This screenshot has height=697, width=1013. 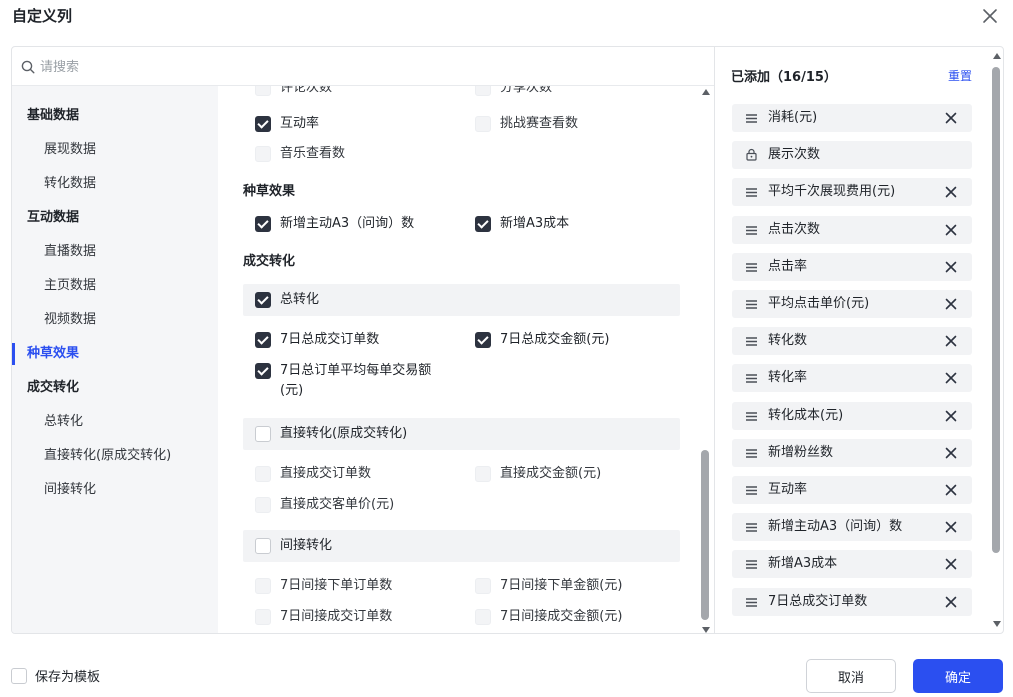 What do you see at coordinates (852, 527) in the screenshot?
I see `added-column-chip: 新增主动A3（问询）数` at bounding box center [852, 527].